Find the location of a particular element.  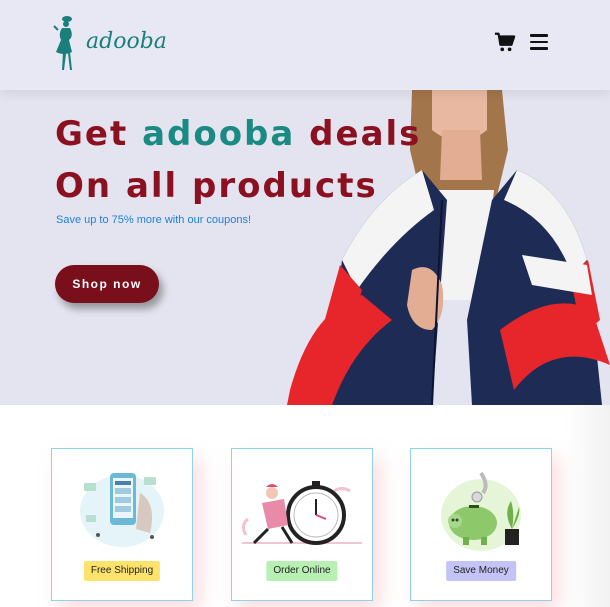

piggy-bank-illustration is located at coordinates (481, 511).